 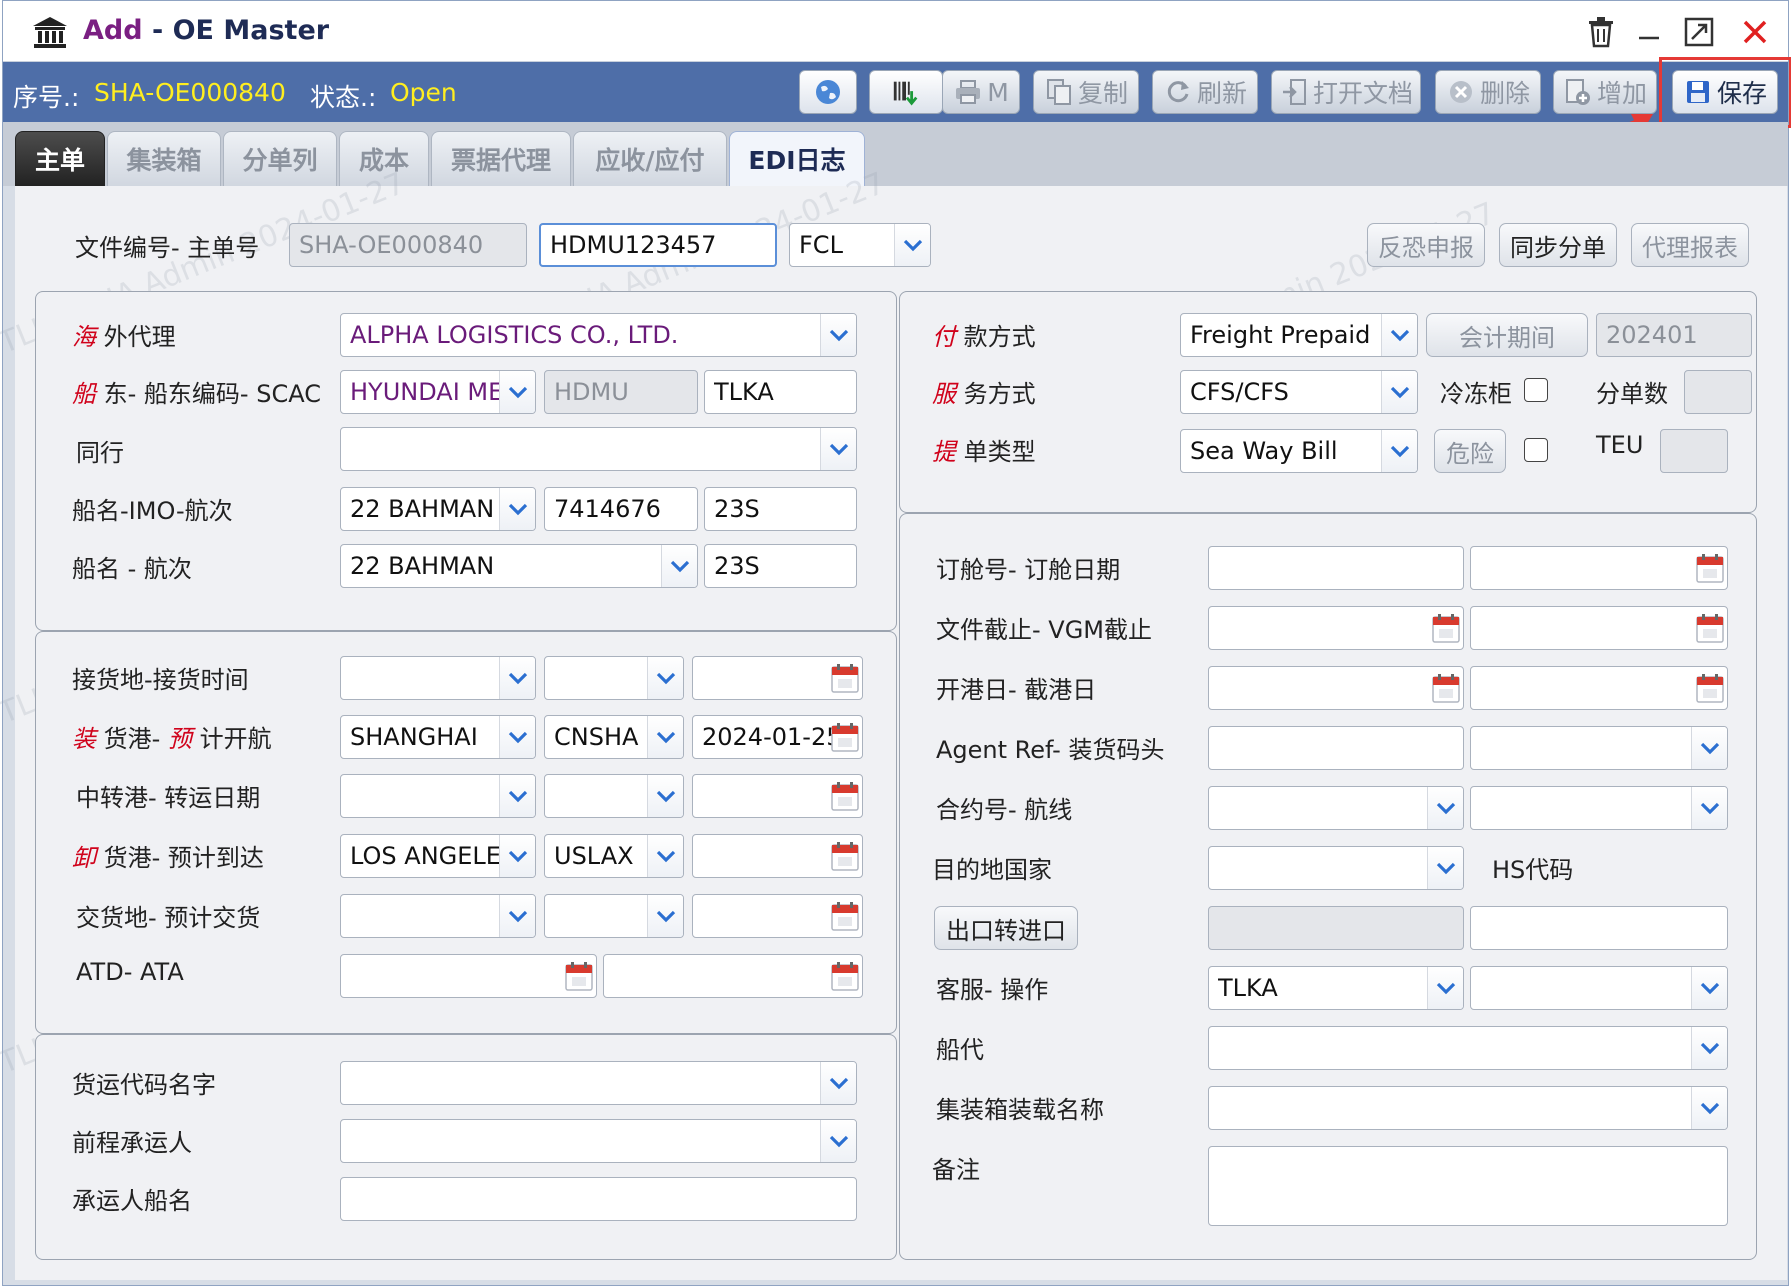 I want to click on reefer-checkbox, so click(x=1536, y=390).